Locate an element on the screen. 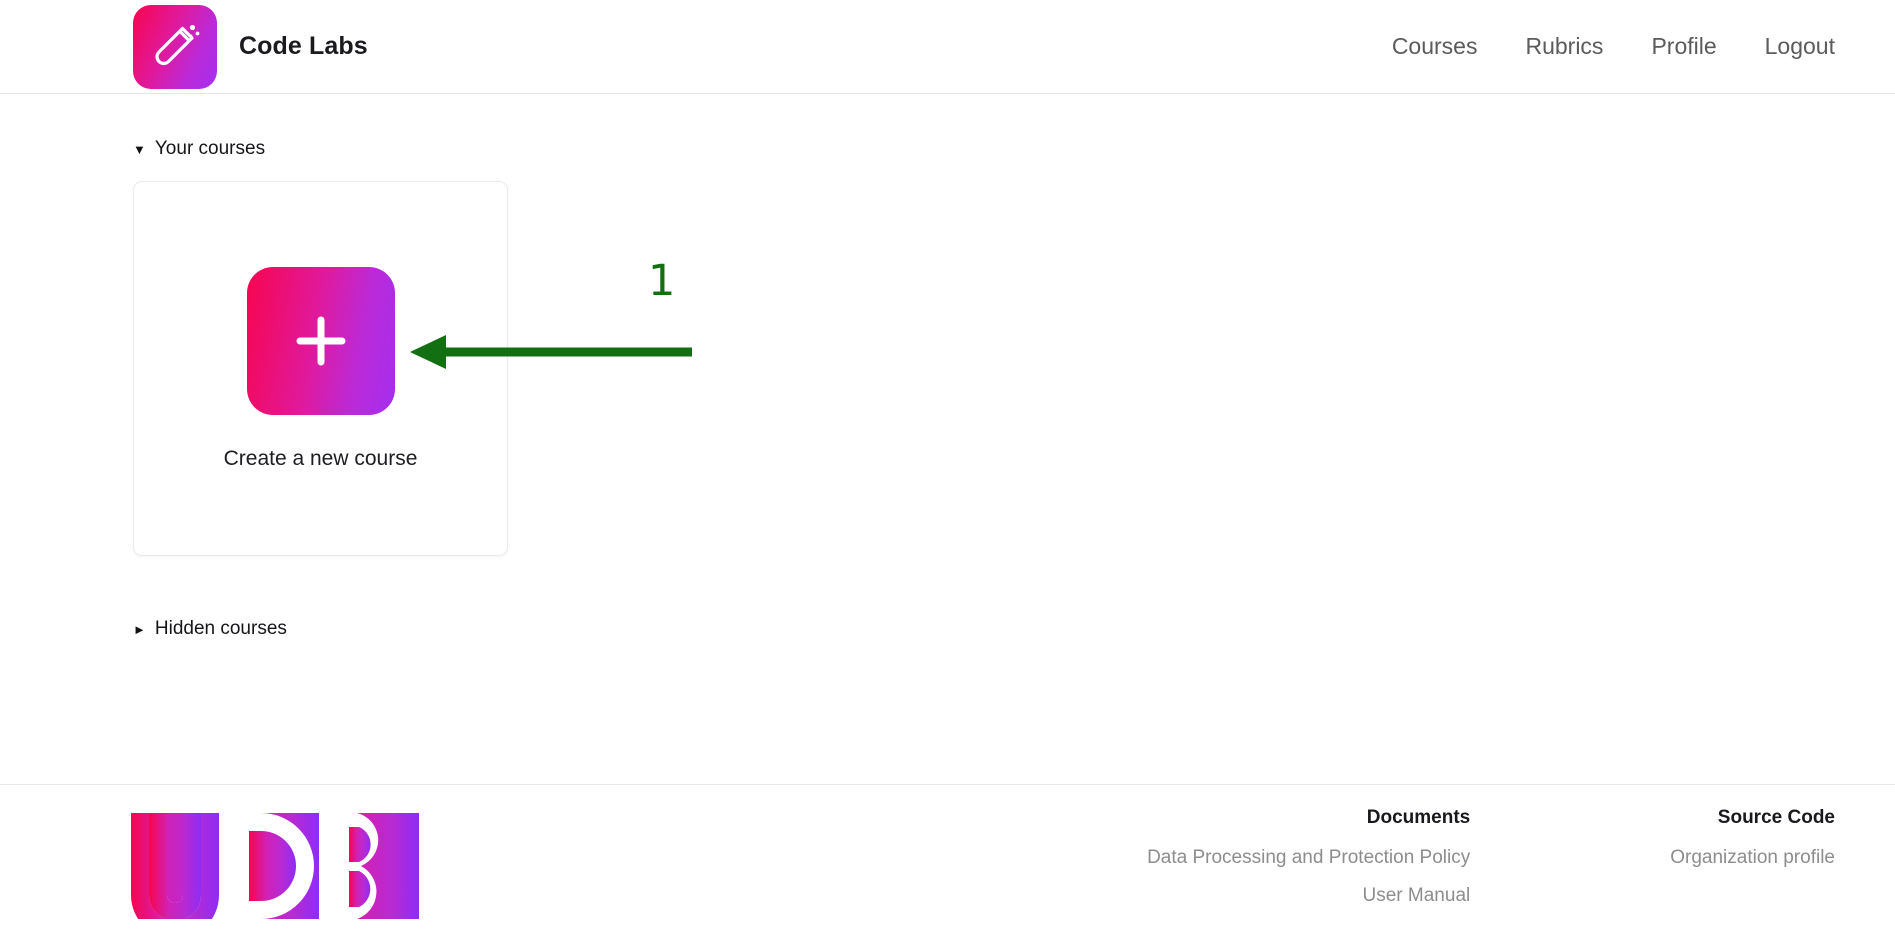 Image resolution: width=1895 pixels, height=937 pixels. your-courses-toggle: ▼ Your courses is located at coordinates (199, 127).